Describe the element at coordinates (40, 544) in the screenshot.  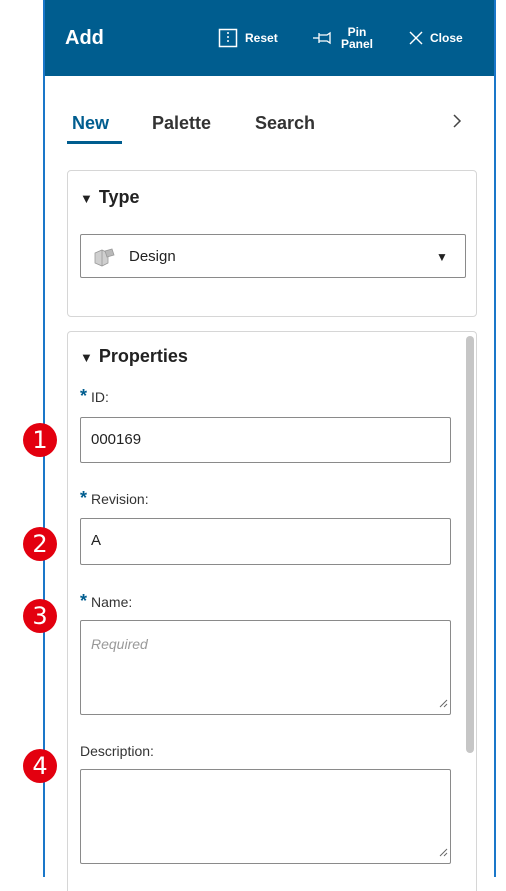
I see `callout-badge-2: 2` at that location.